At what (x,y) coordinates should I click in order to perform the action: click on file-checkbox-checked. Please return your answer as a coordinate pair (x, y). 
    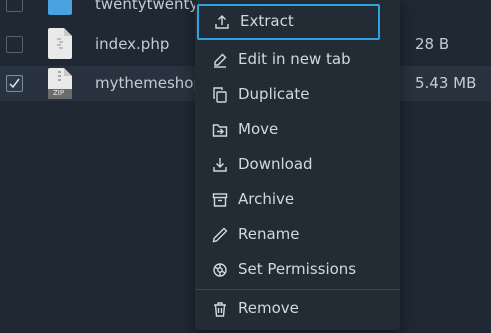
    Looking at the image, I should click on (14, 83).